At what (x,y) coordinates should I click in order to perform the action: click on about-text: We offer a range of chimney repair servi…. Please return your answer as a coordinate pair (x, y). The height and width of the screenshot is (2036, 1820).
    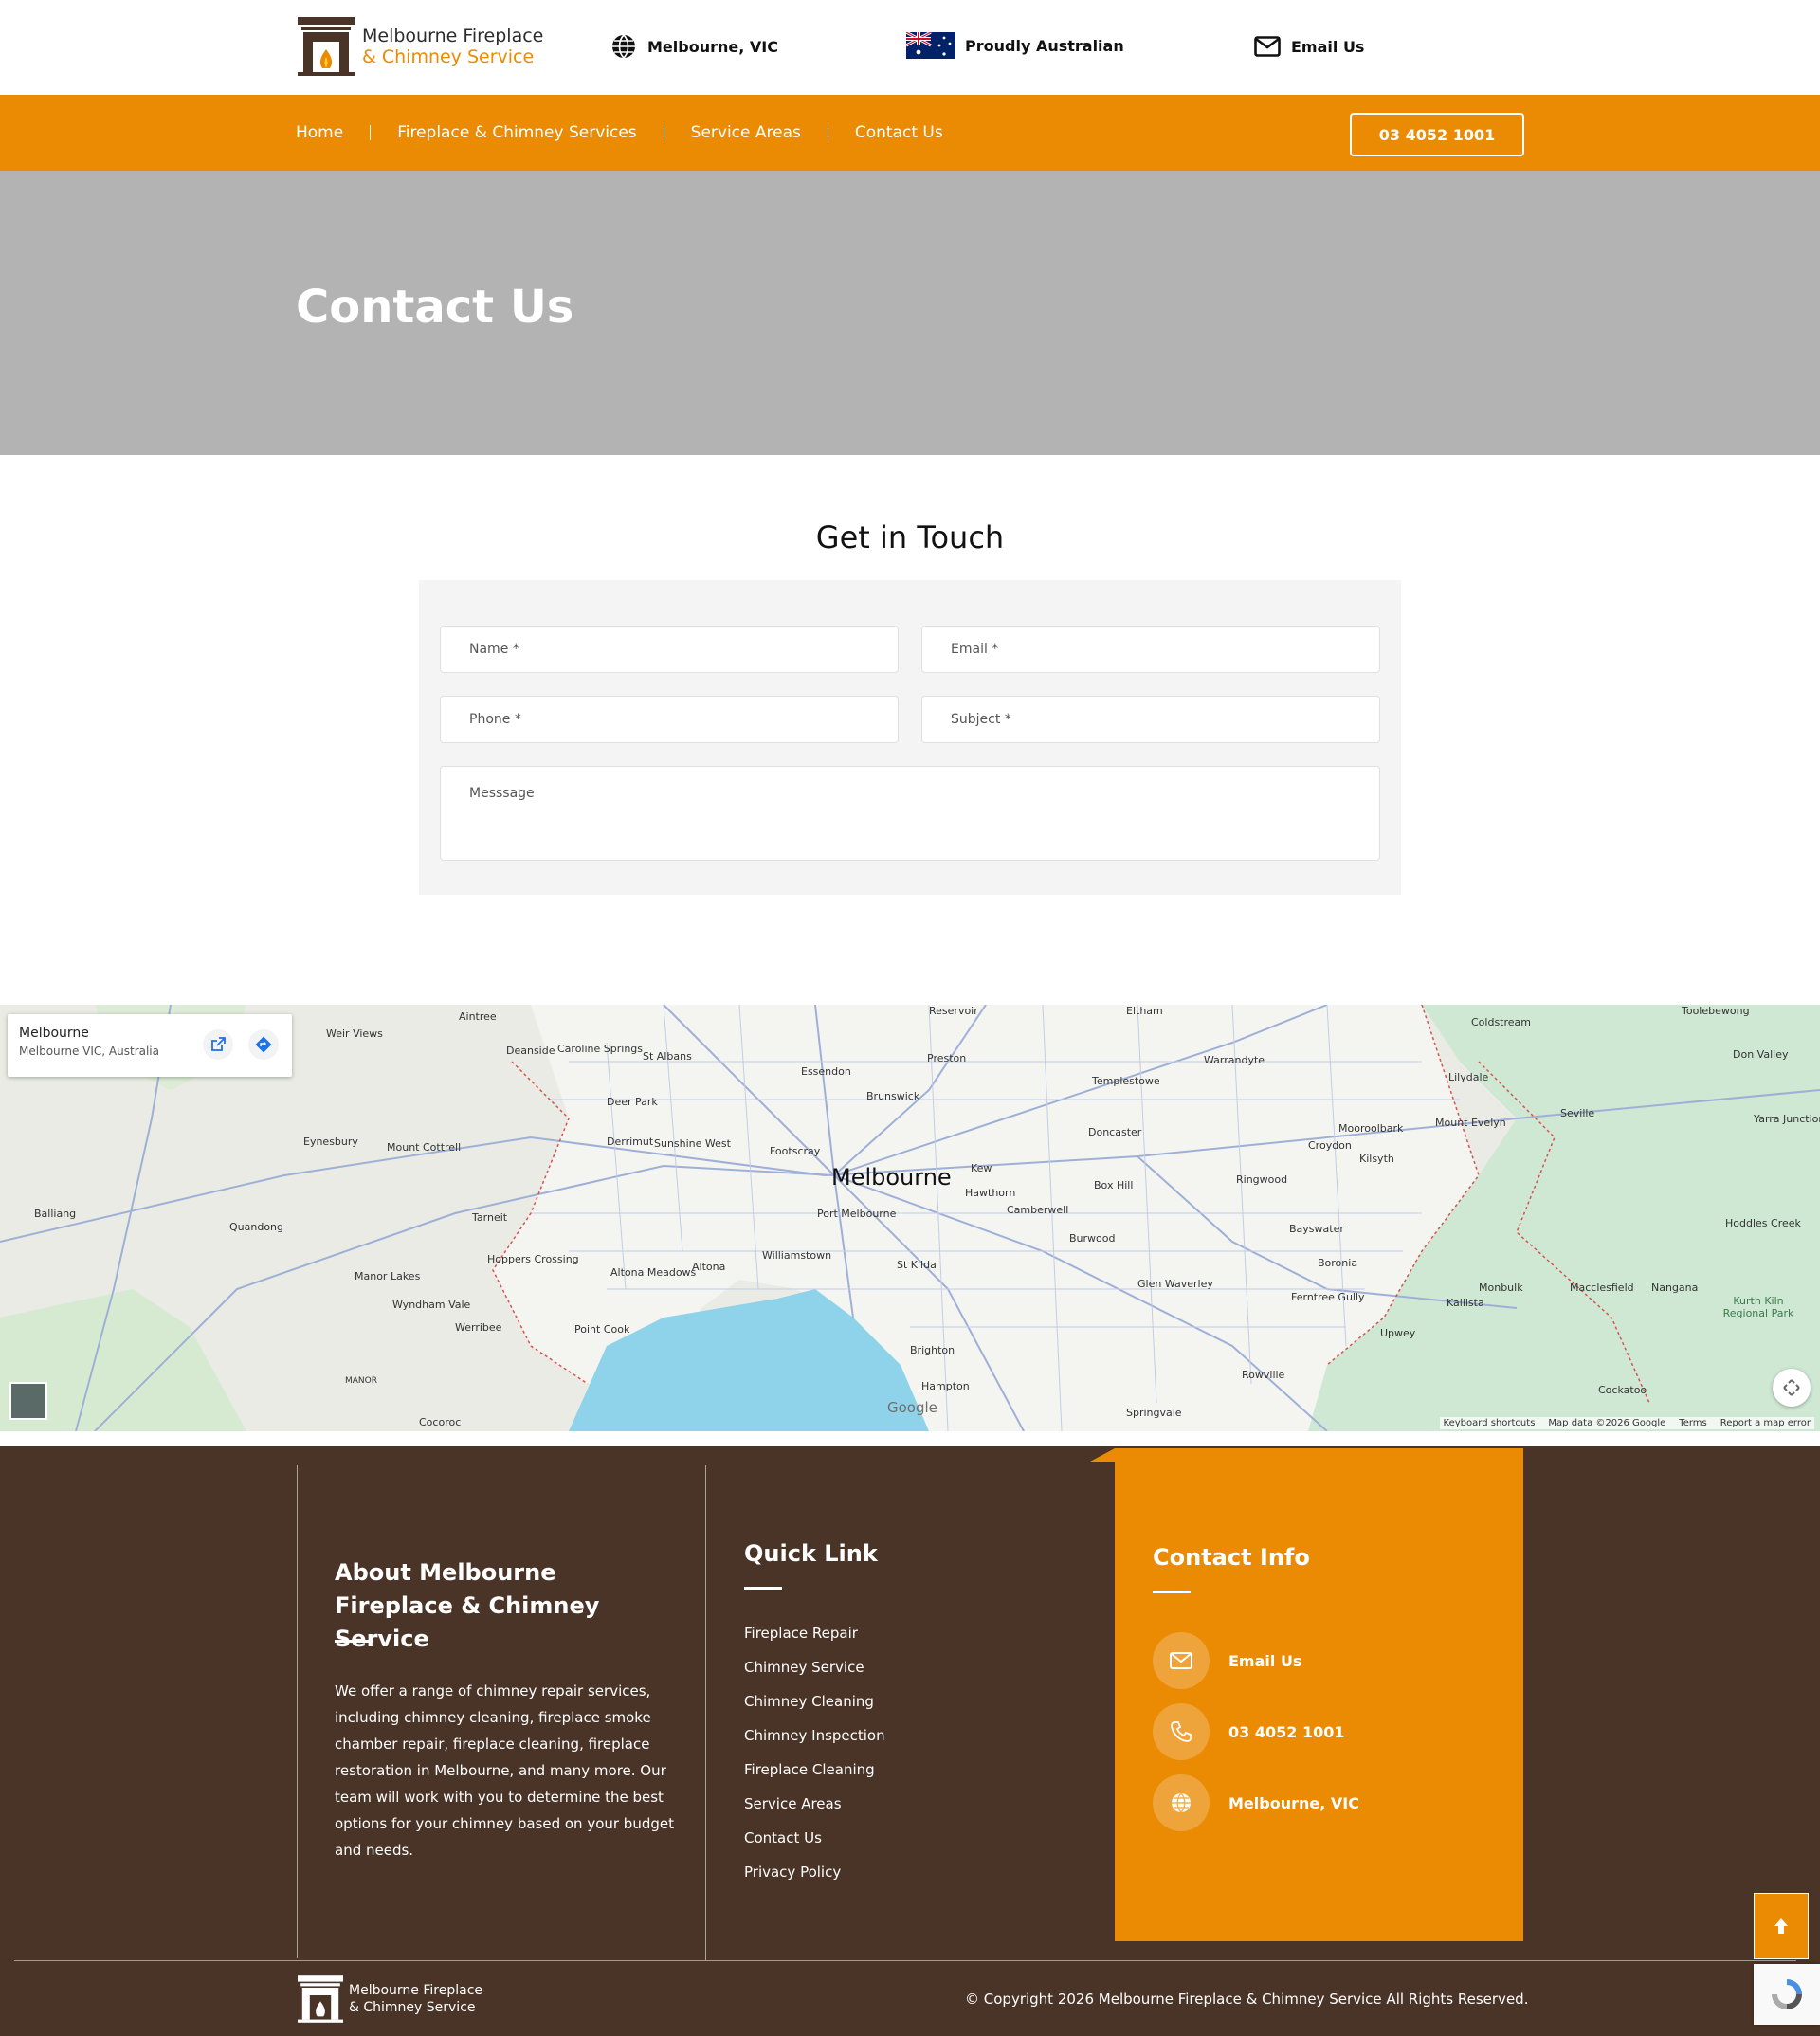
    Looking at the image, I should click on (504, 1770).